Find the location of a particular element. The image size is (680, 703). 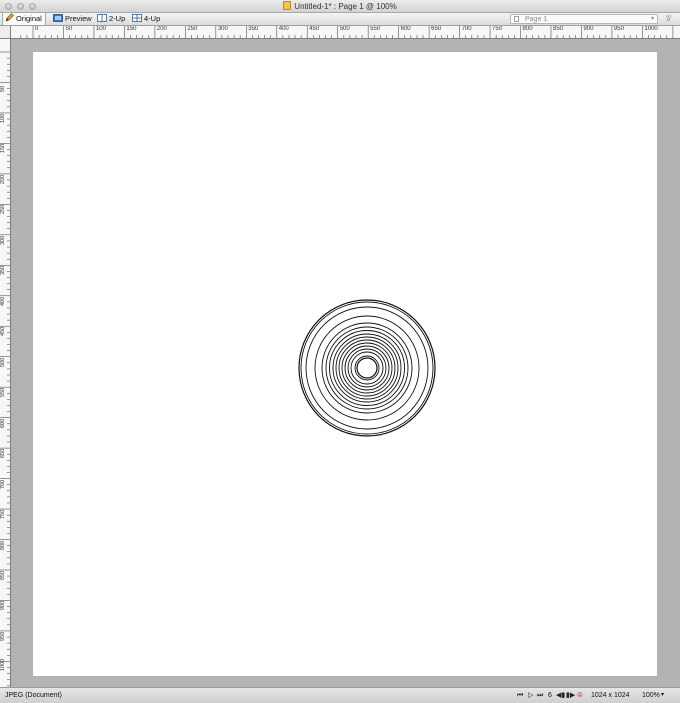

tab-preview-label: Preview is located at coordinates (78, 18).